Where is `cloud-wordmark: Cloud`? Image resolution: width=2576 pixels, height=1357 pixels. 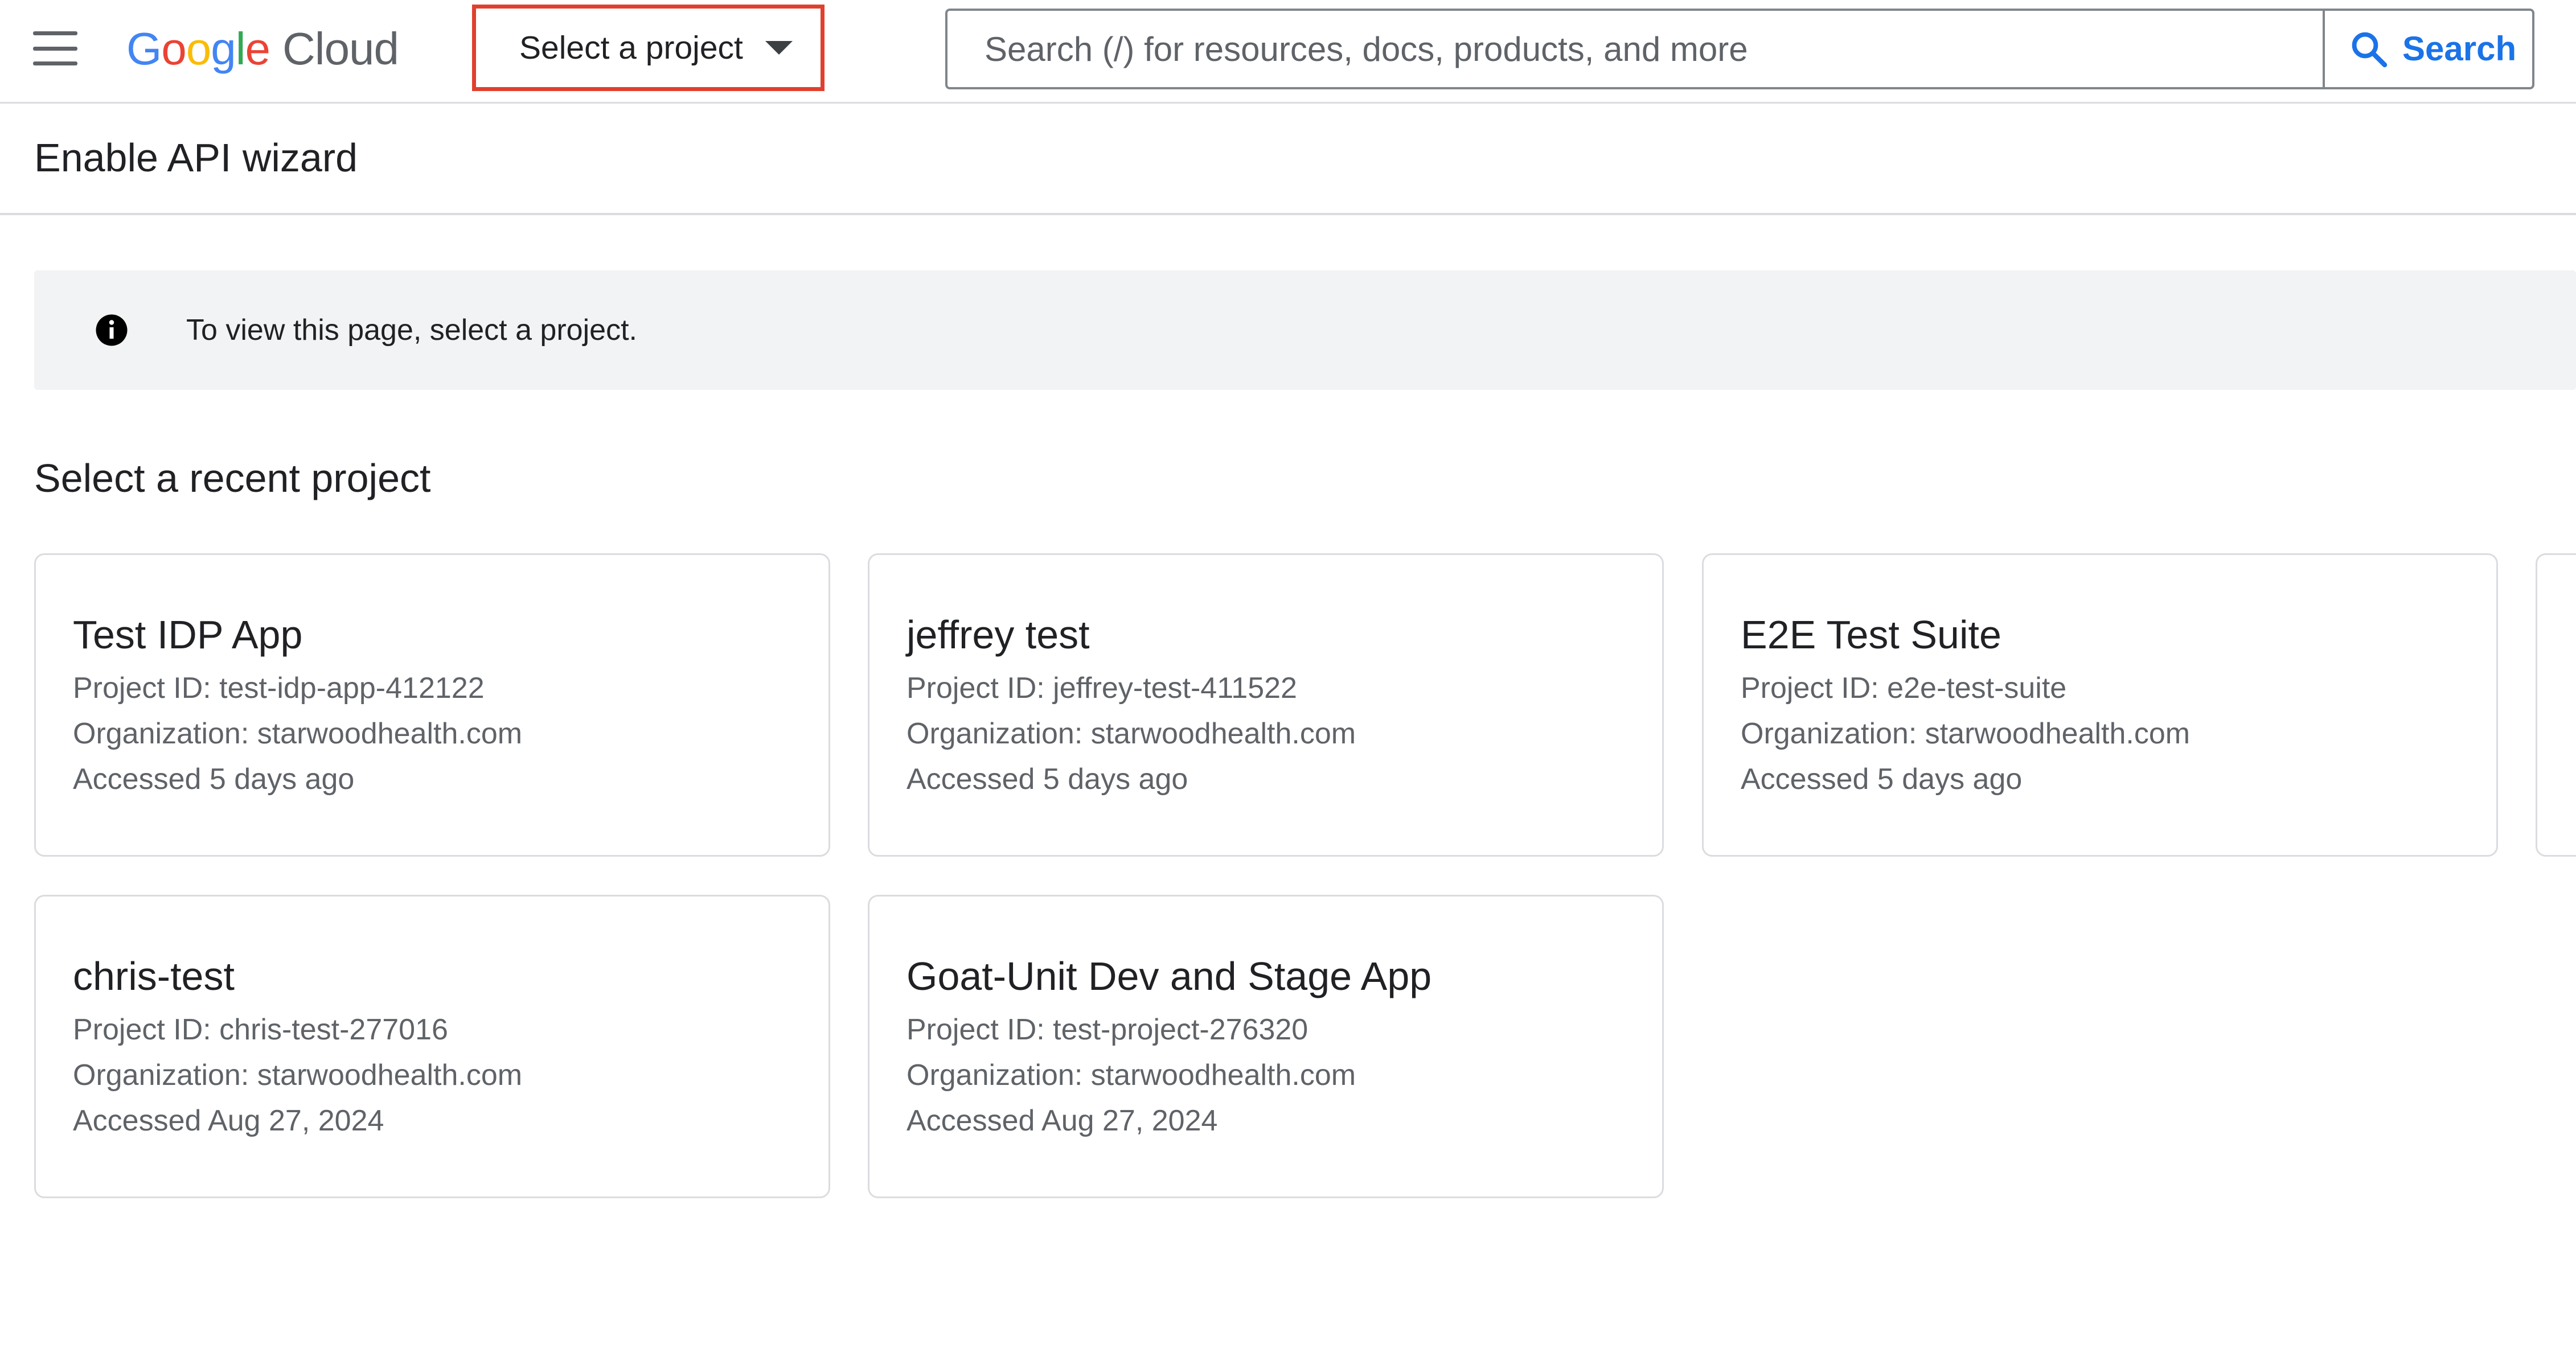 cloud-wordmark: Cloud is located at coordinates (340, 48).